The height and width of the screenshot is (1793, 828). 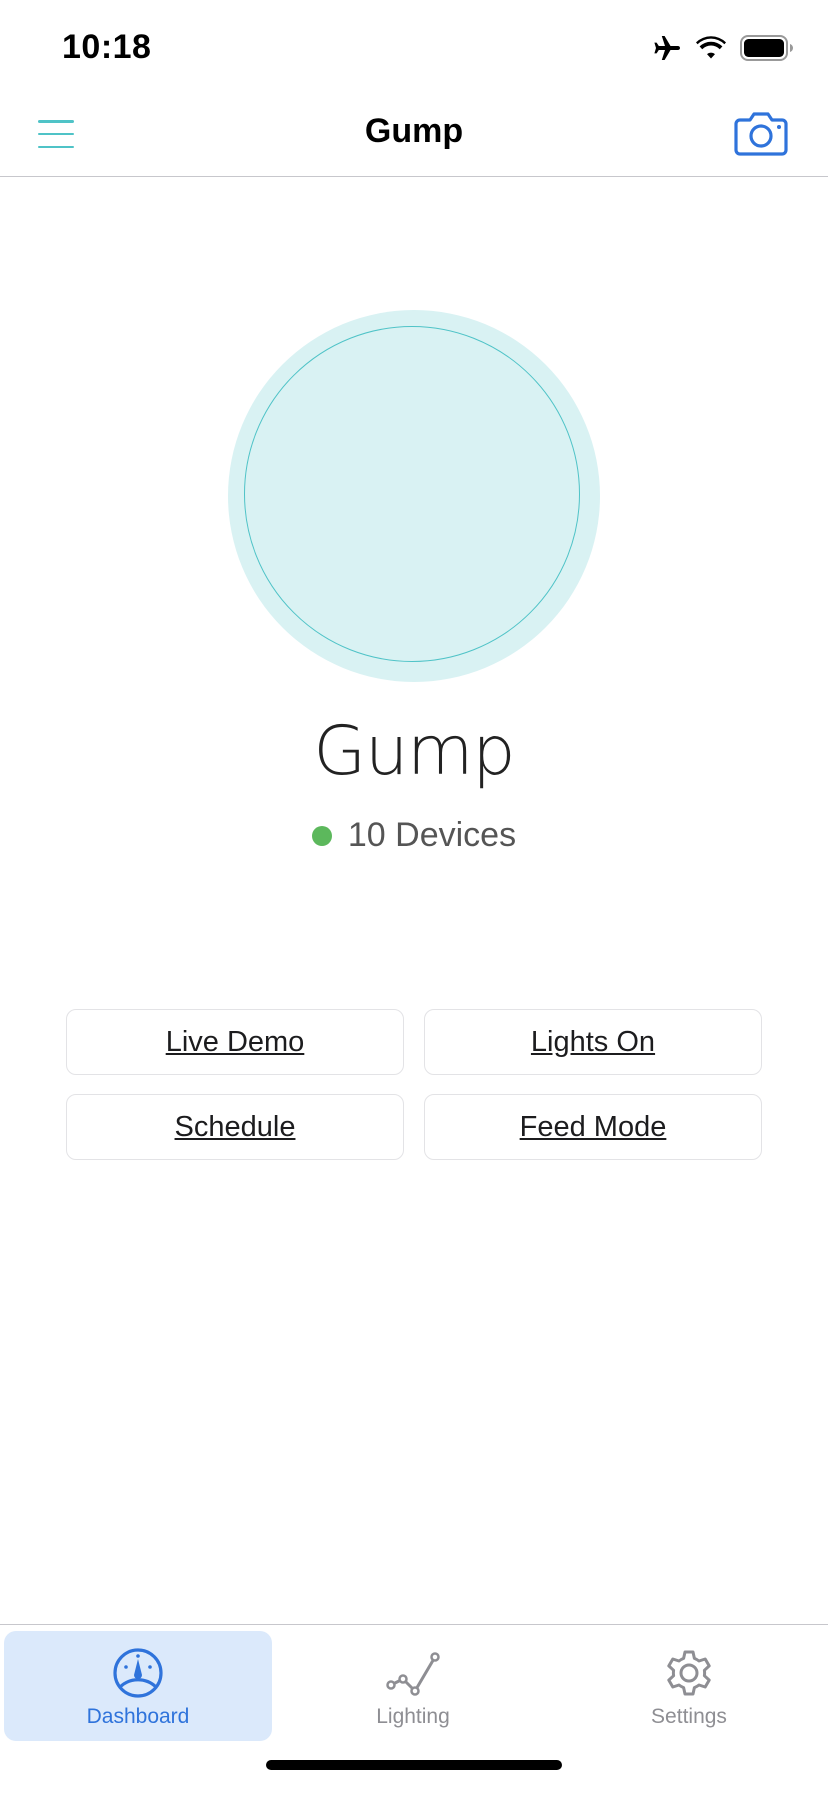 I want to click on device-status: 10 Devices, so click(x=414, y=835).